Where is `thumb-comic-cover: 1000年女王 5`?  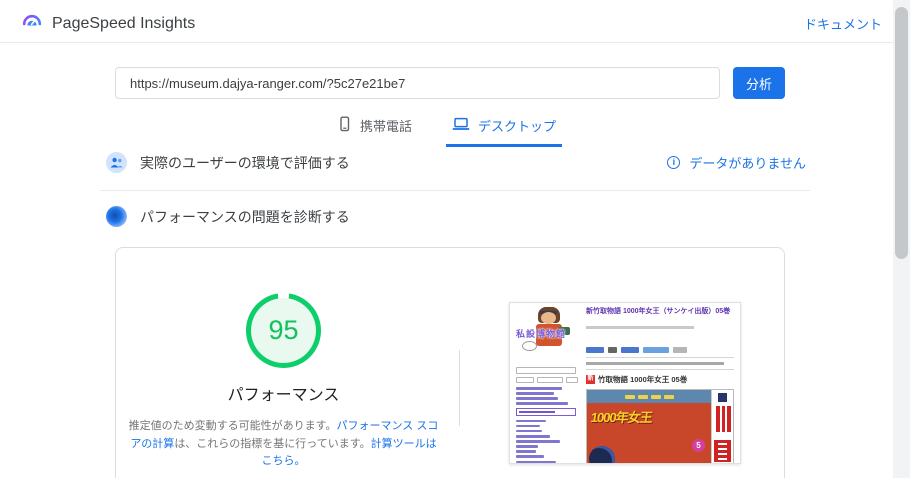 thumb-comic-cover: 1000年女王 5 is located at coordinates (660, 426).